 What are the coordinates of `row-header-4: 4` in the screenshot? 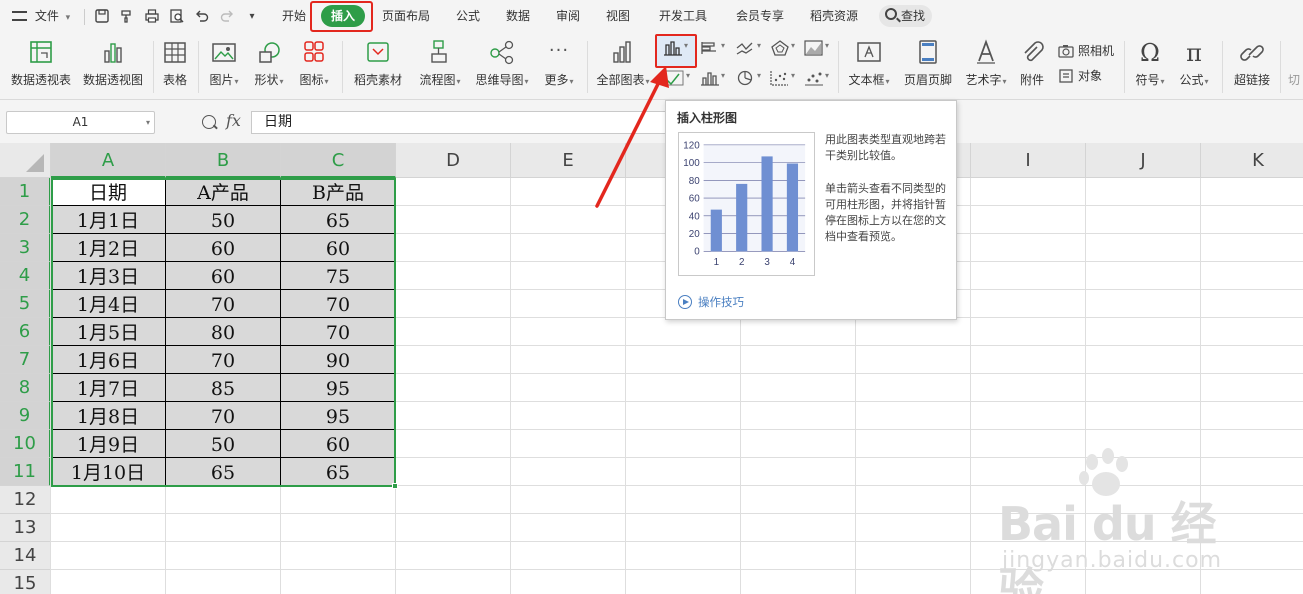 It's located at (25, 276).